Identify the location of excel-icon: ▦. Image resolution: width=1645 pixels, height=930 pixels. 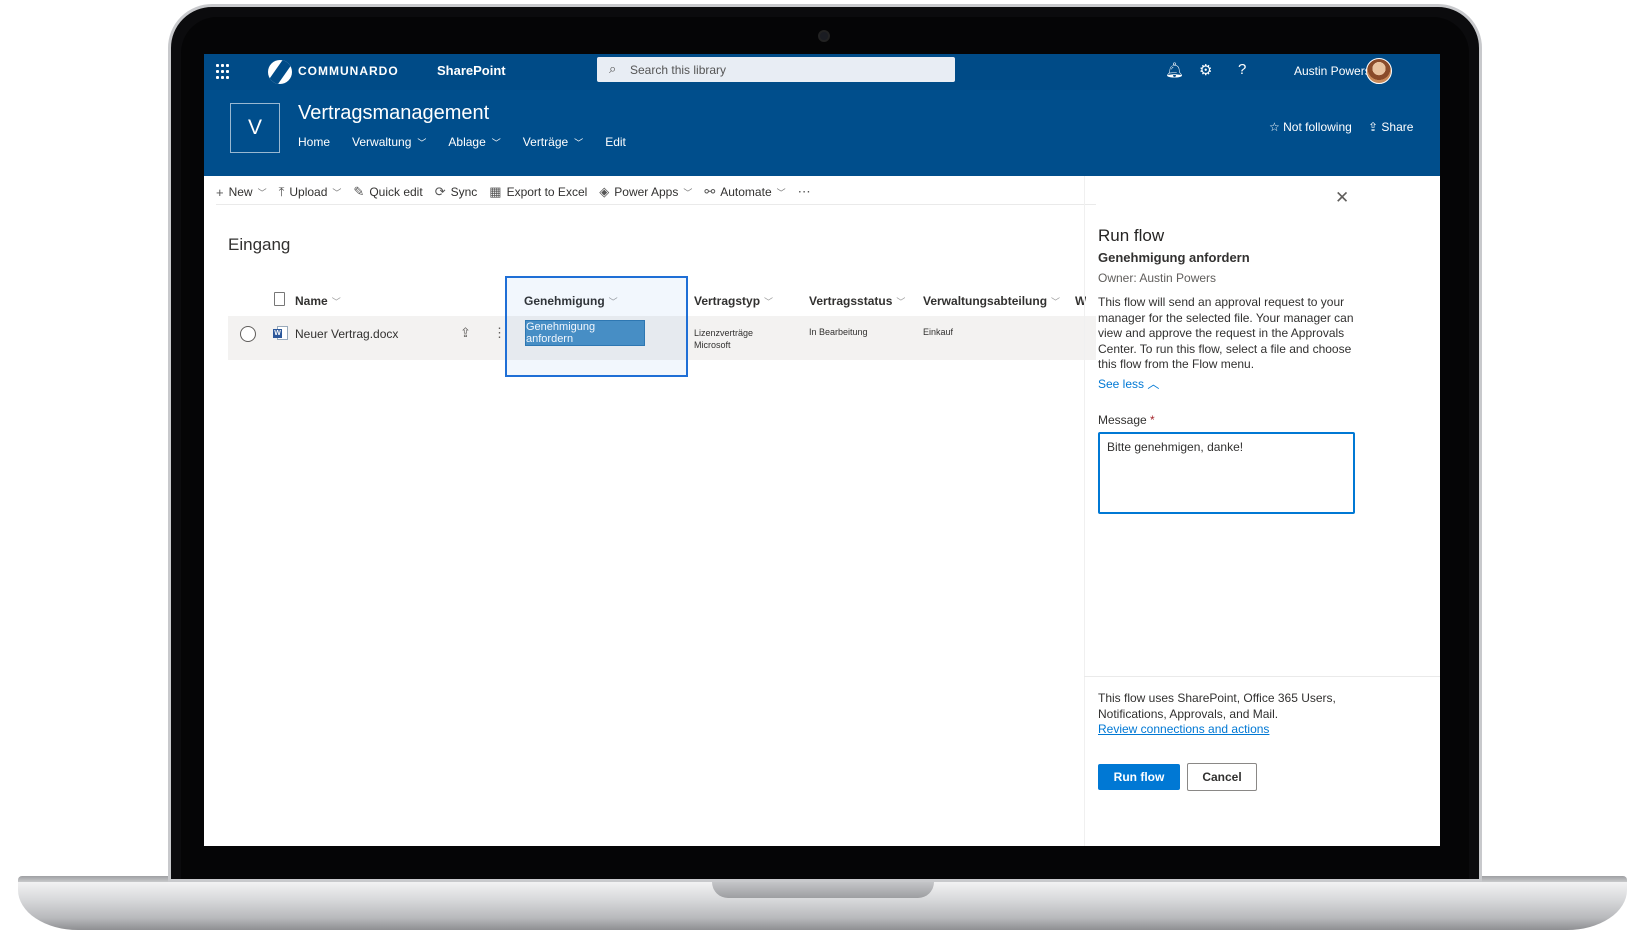
(495, 191).